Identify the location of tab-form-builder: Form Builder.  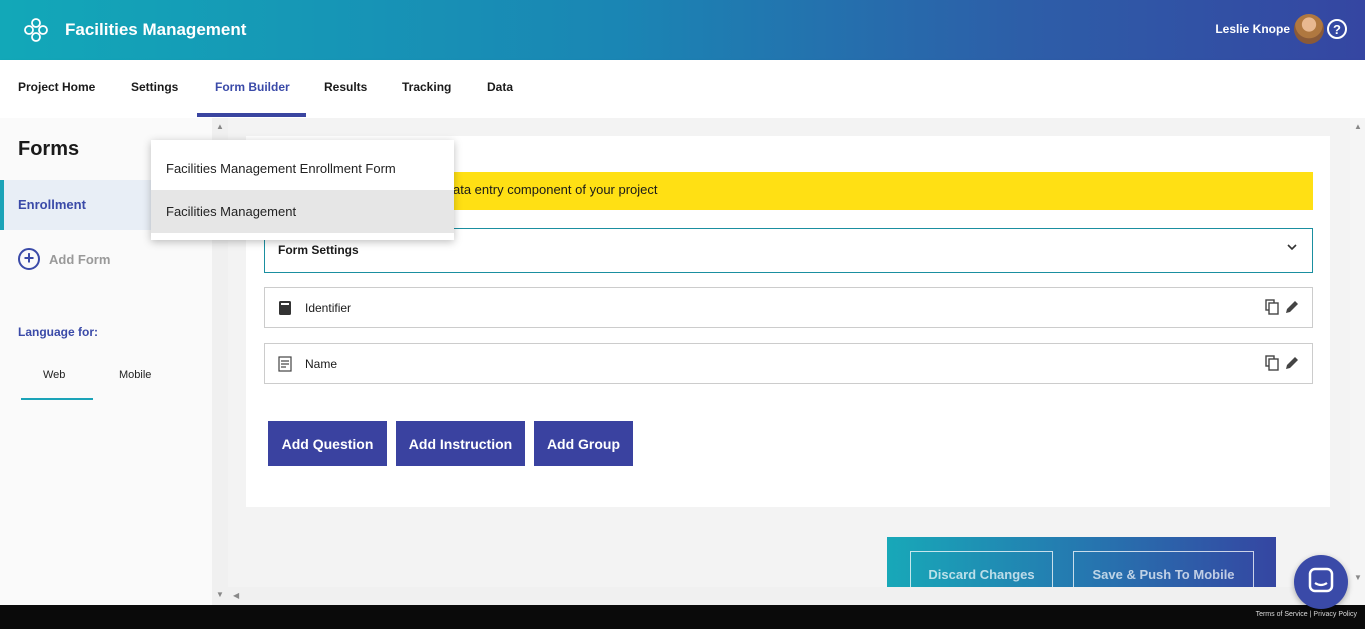
(252, 89).